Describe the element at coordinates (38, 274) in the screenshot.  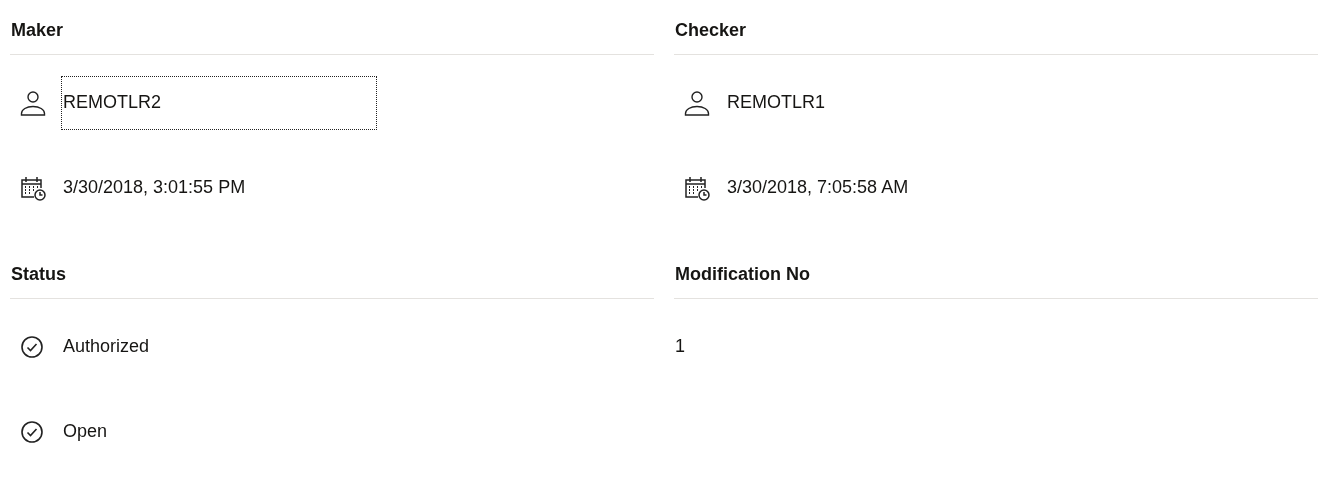
I see `section-title: Status` at that location.